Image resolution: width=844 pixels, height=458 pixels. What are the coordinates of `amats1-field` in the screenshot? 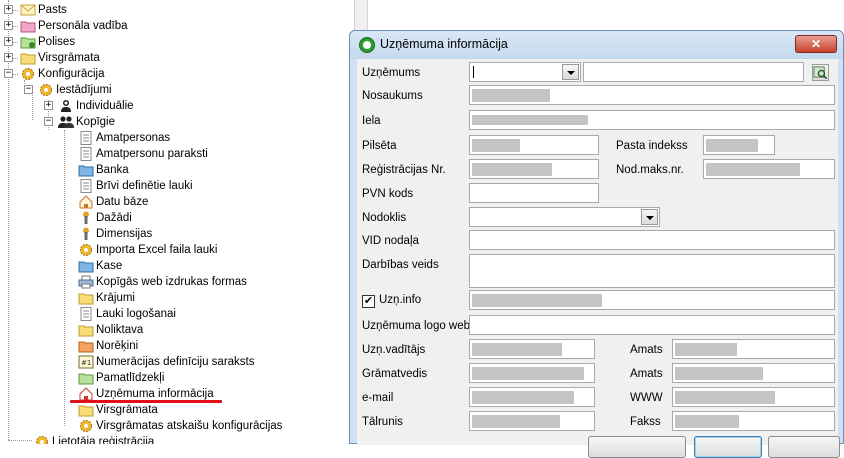 It's located at (753, 349).